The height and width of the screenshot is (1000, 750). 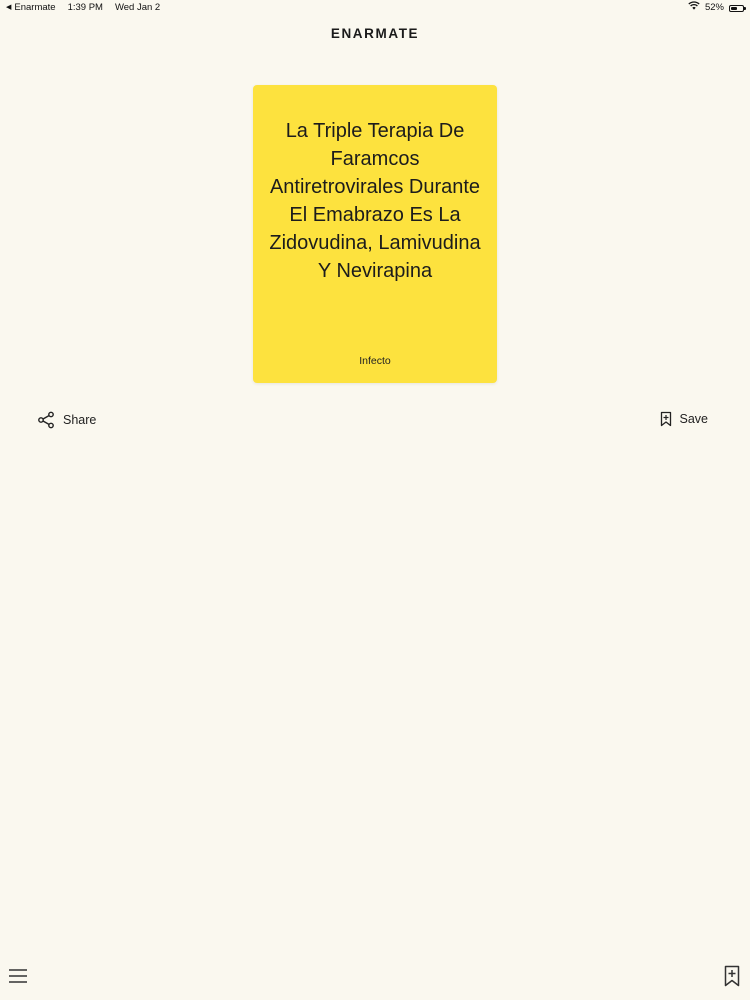 I want to click on status-left: ◀ Enarmate 1:39 PM Wed Jan 2, so click(x=83, y=8).